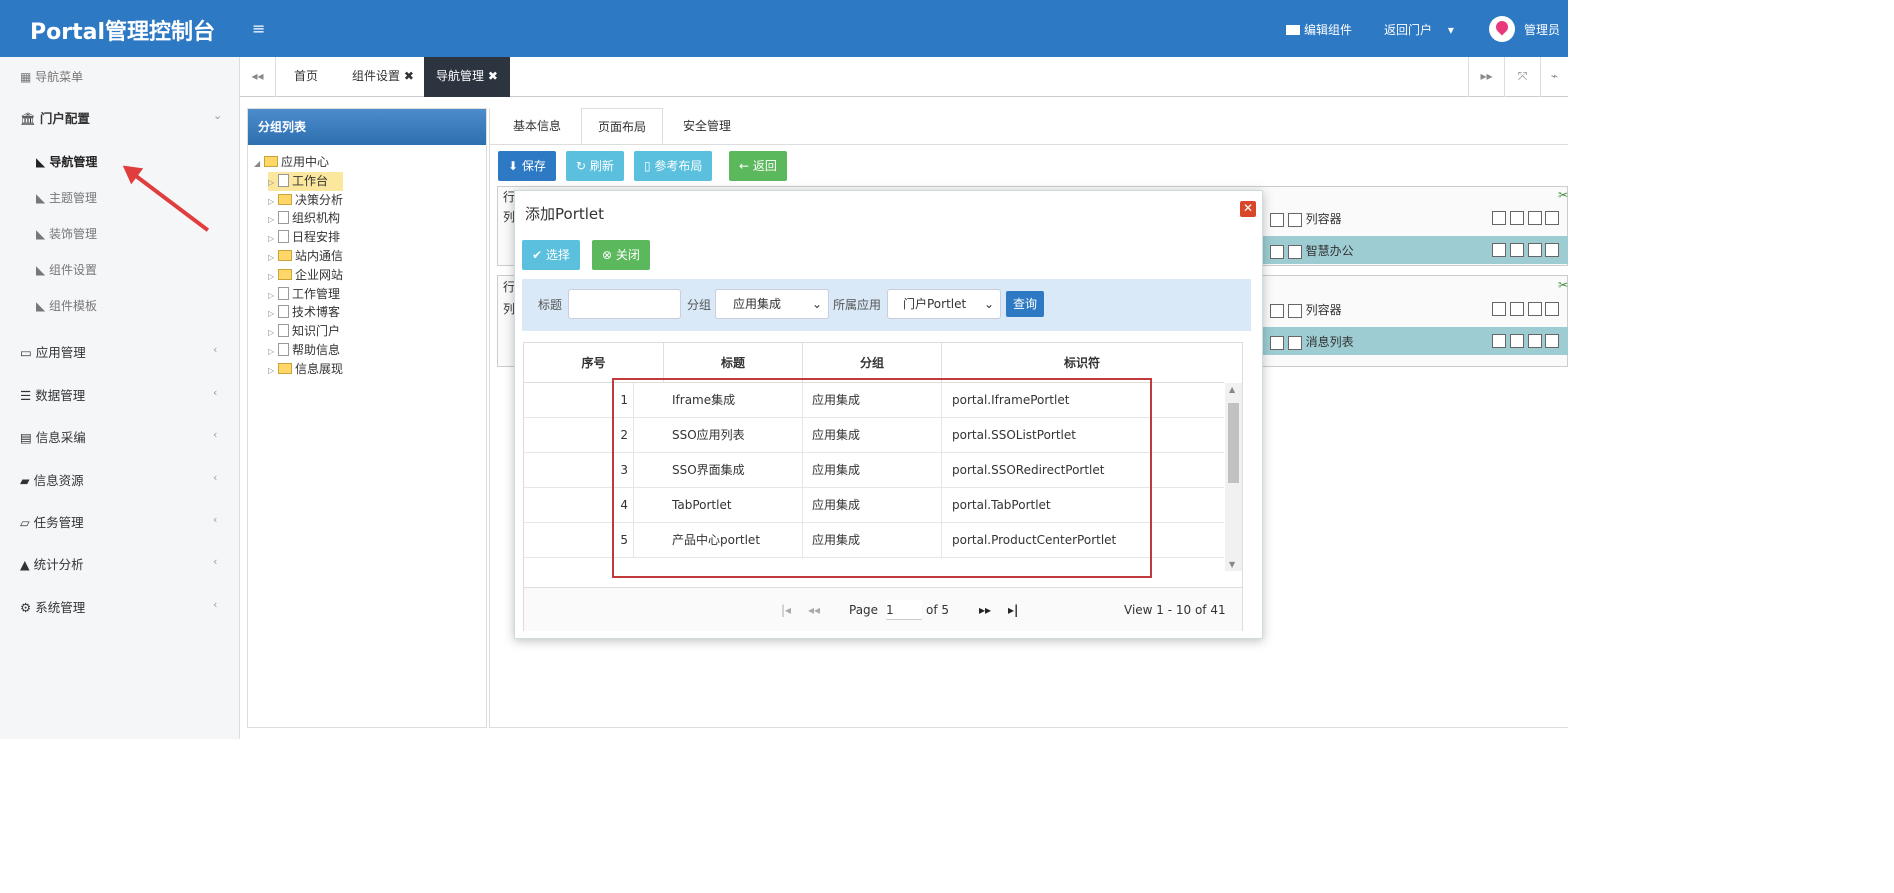 Image resolution: width=1894 pixels, height=893 pixels. What do you see at coordinates (1542, 29) in the screenshot?
I see `user-name: 管理员` at bounding box center [1542, 29].